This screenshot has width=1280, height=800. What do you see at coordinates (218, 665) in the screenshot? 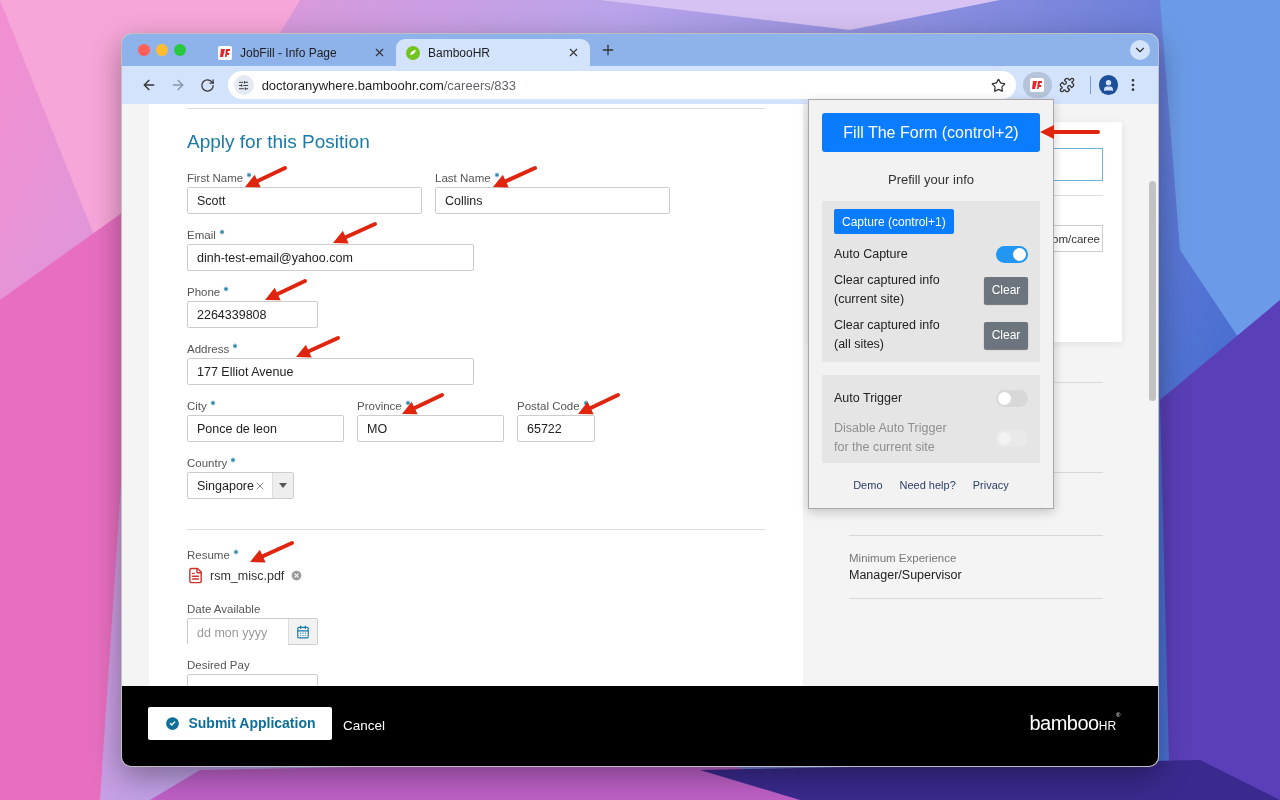
I see `field-label: Desired Pay` at bounding box center [218, 665].